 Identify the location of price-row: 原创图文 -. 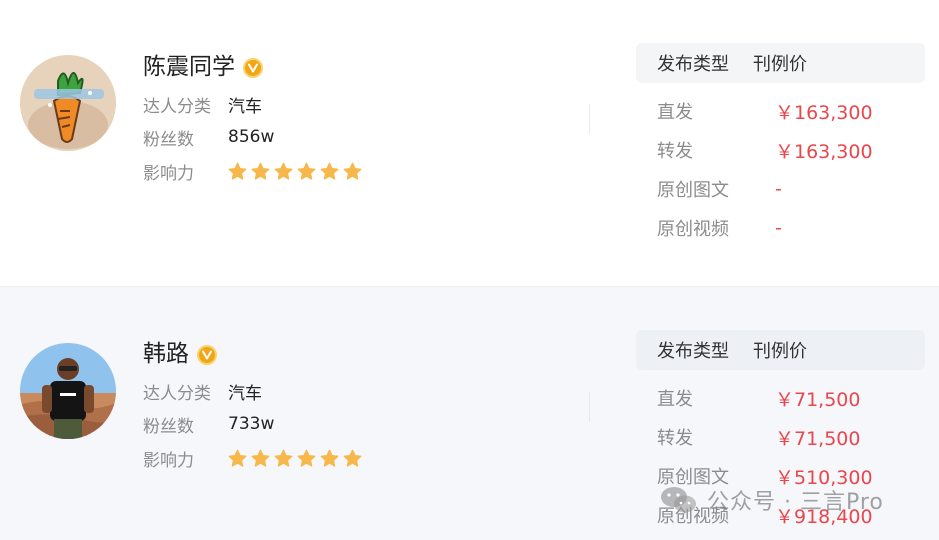
(719, 189).